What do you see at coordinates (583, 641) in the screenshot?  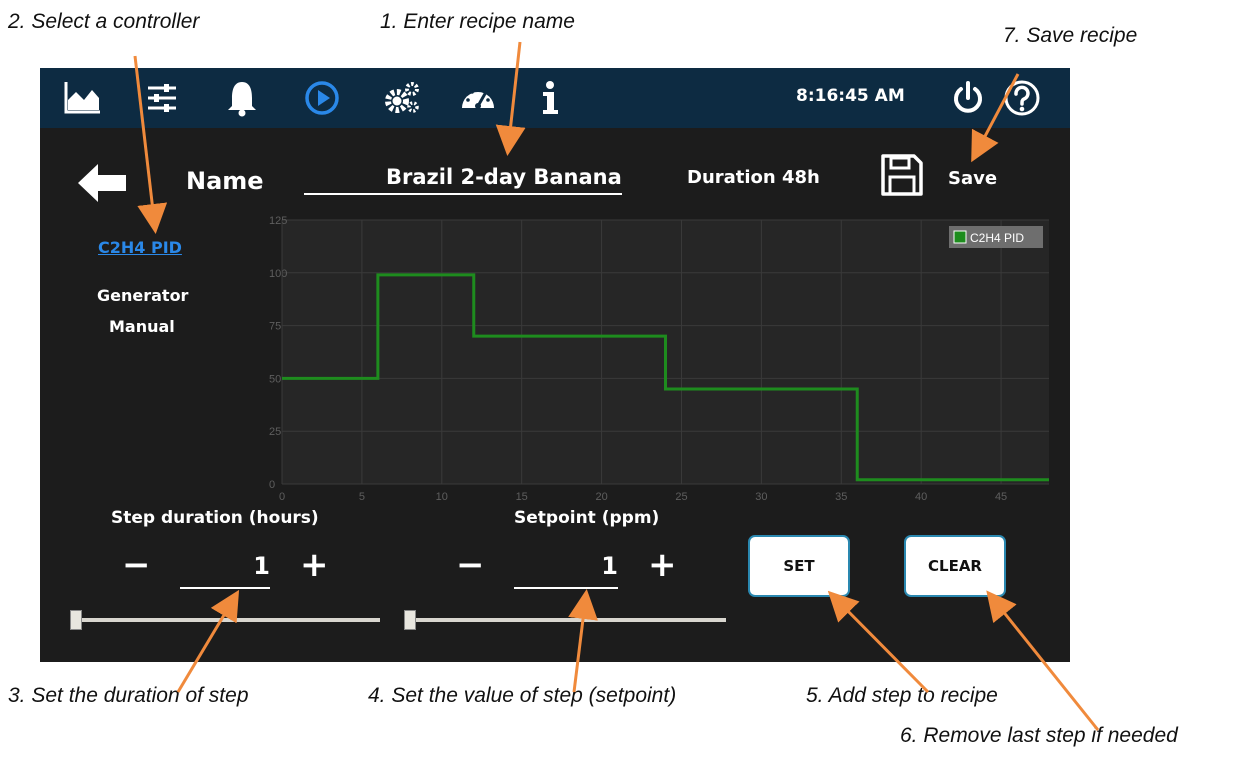 I see `arrow-setpoint` at bounding box center [583, 641].